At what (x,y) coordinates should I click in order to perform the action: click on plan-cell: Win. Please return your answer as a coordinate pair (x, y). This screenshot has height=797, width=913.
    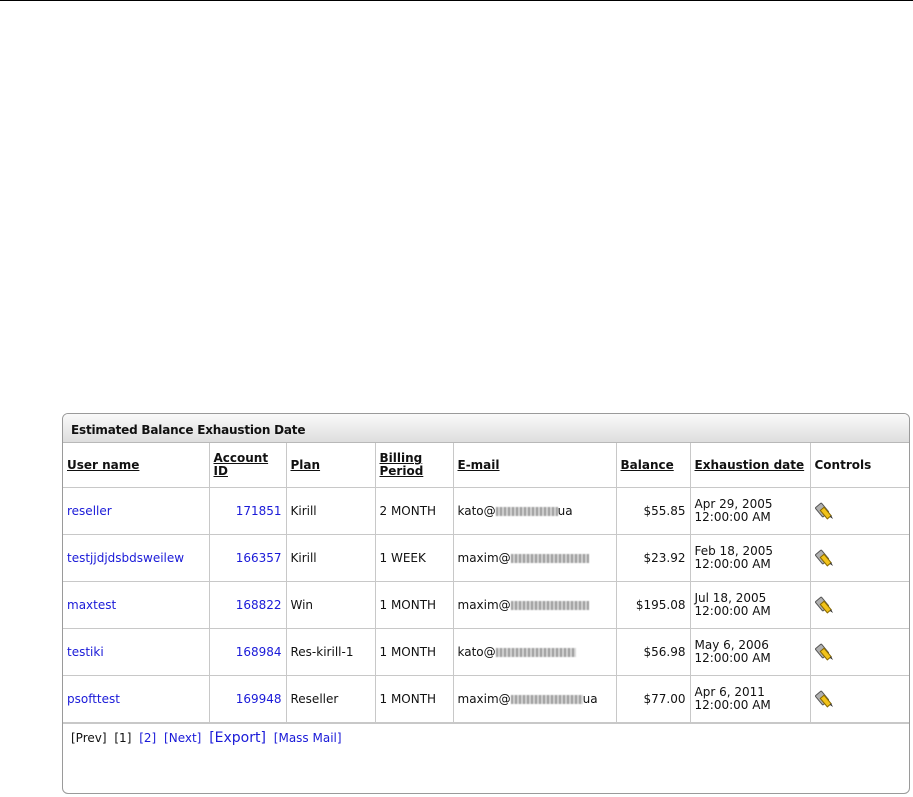
    Looking at the image, I should click on (330, 605).